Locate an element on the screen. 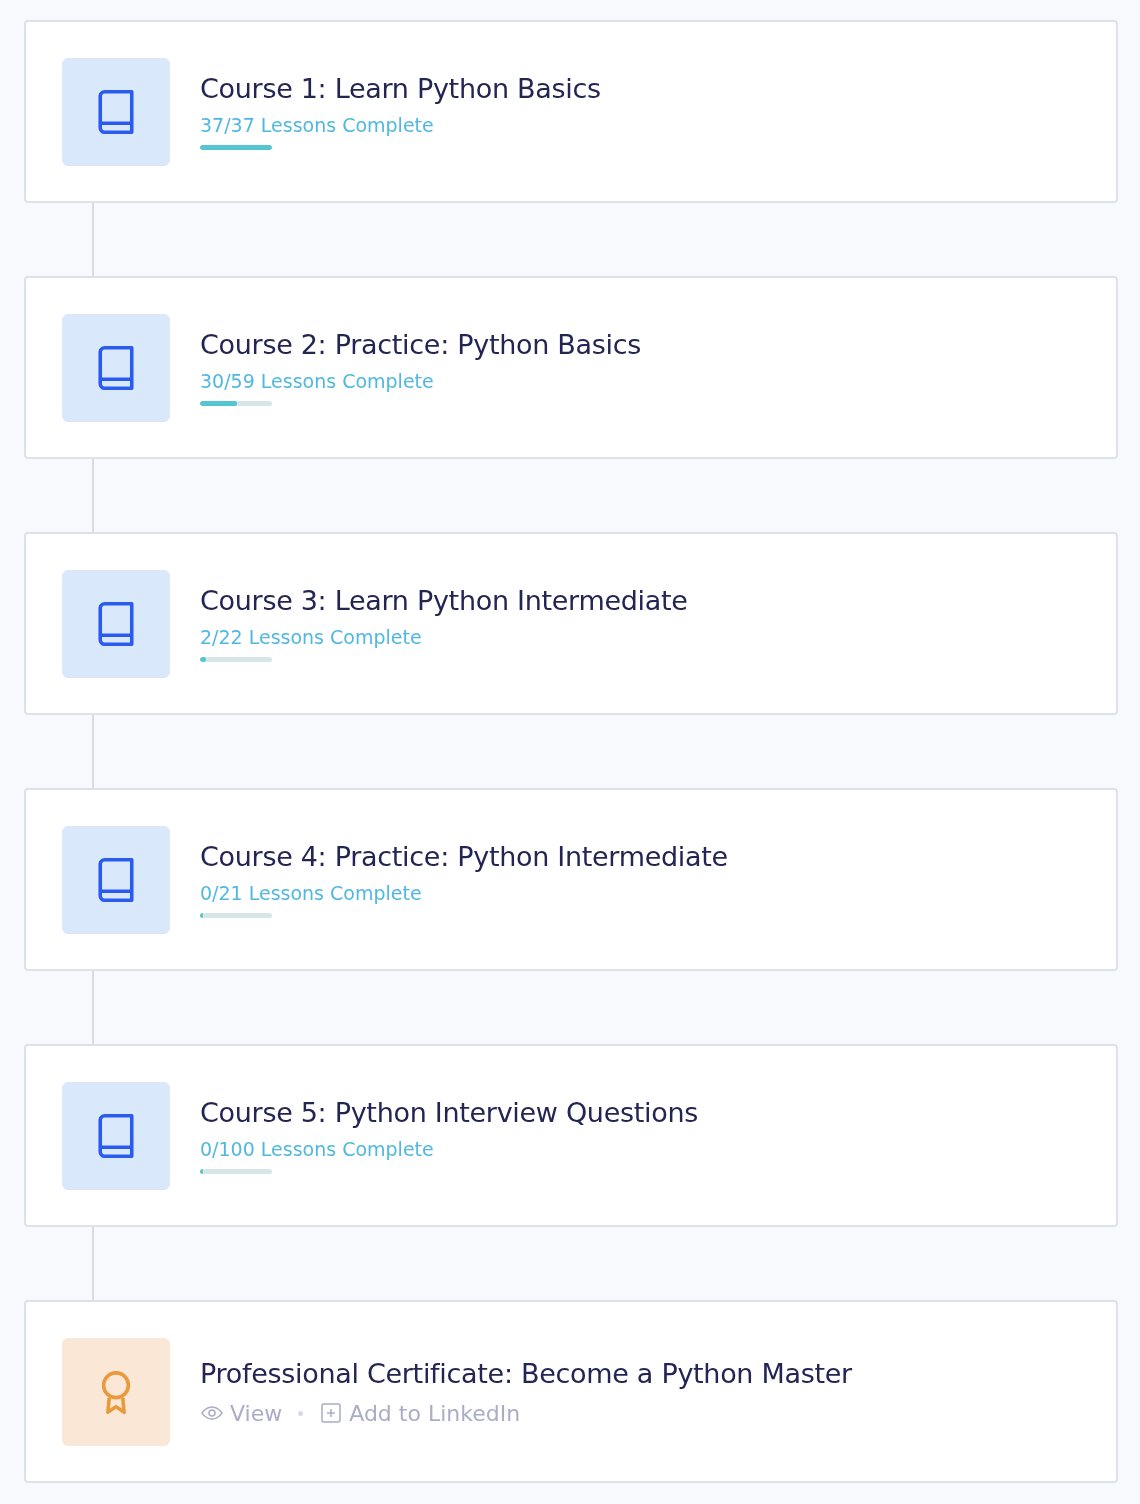 The height and width of the screenshot is (1504, 1140). separator-dot is located at coordinates (301, 1413).